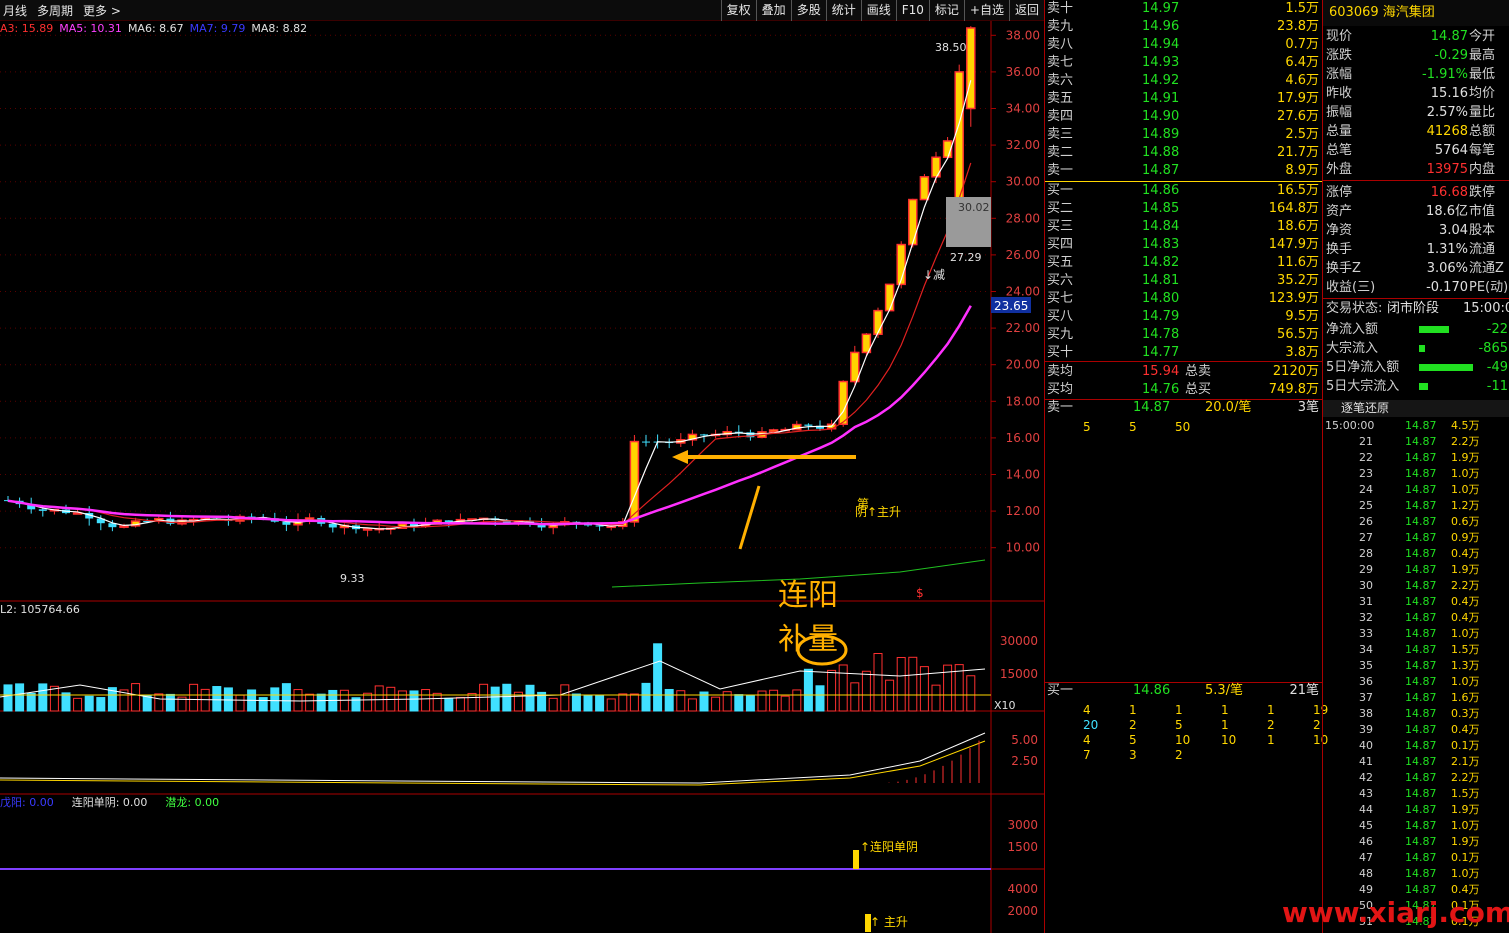 Image resolution: width=1509 pixels, height=933 pixels. Describe the element at coordinates (1225, 710) in the screenshot. I see `queue-order: 1` at that location.